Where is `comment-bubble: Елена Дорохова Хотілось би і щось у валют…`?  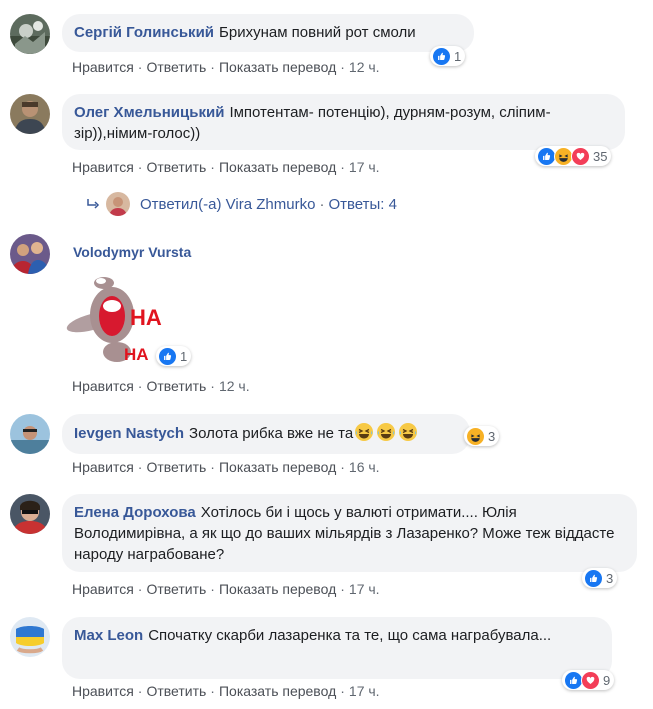
comment-bubble: Елена Дорохова Хотілось би і щось у валют… is located at coordinates (349, 533).